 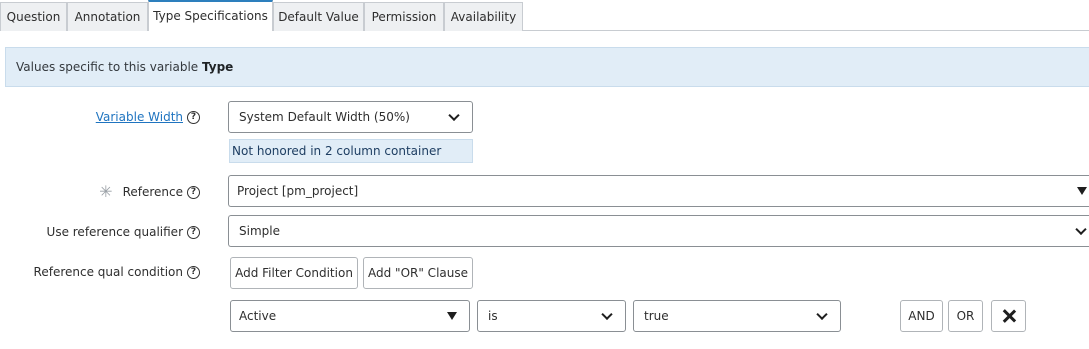 I want to click on reference-qual-condition-label: Reference qual condition ?, so click(x=100, y=272).